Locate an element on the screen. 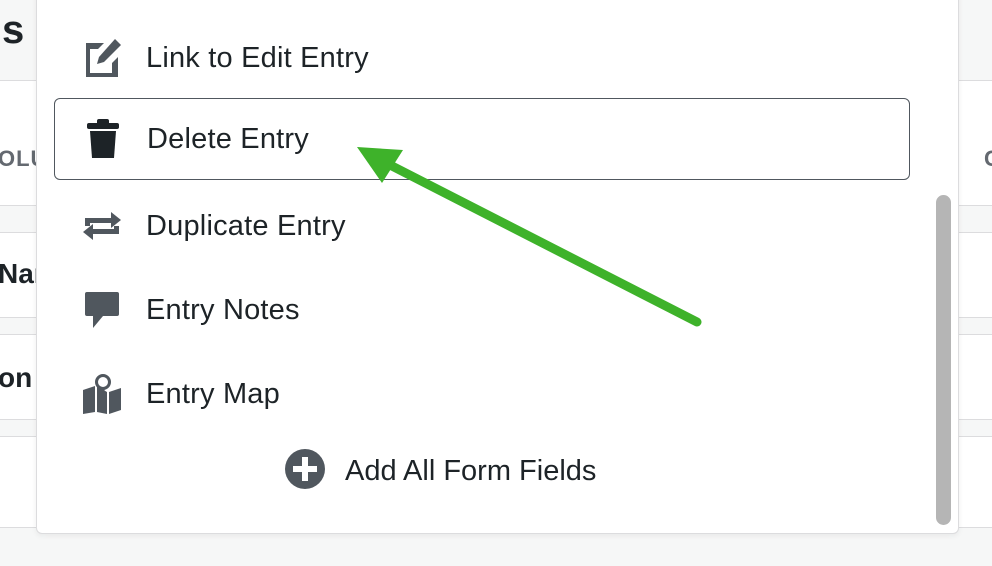  menu-item-entry-notes: Entry Notes is located at coordinates (482, 310).